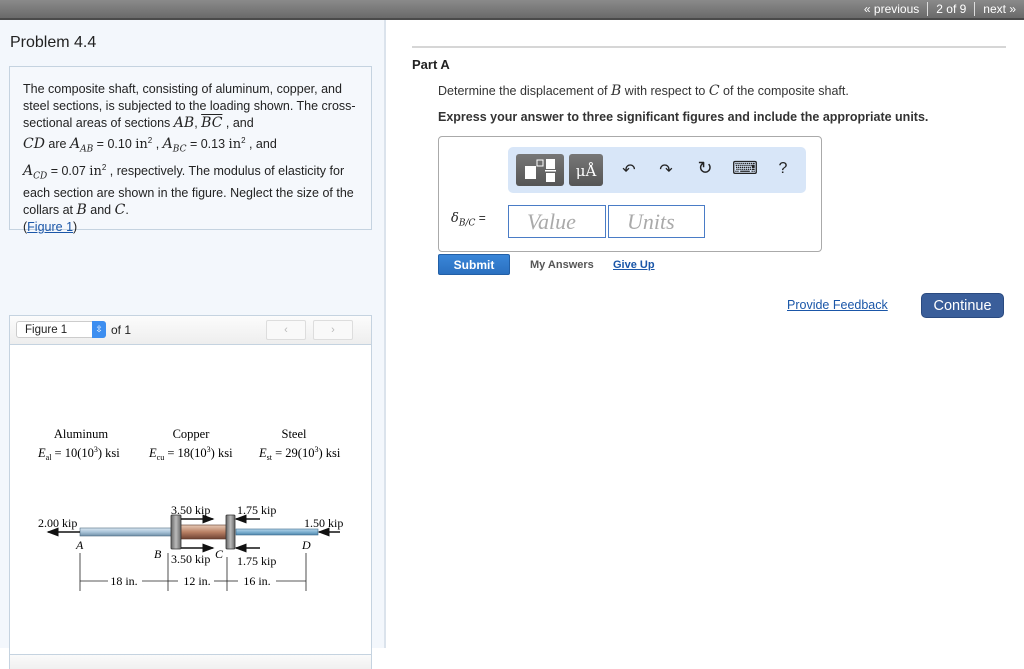 Image resolution: width=1024 pixels, height=669 pixels. What do you see at coordinates (951, 9) in the screenshot?
I see `position-indicator: 2 of 9` at bounding box center [951, 9].